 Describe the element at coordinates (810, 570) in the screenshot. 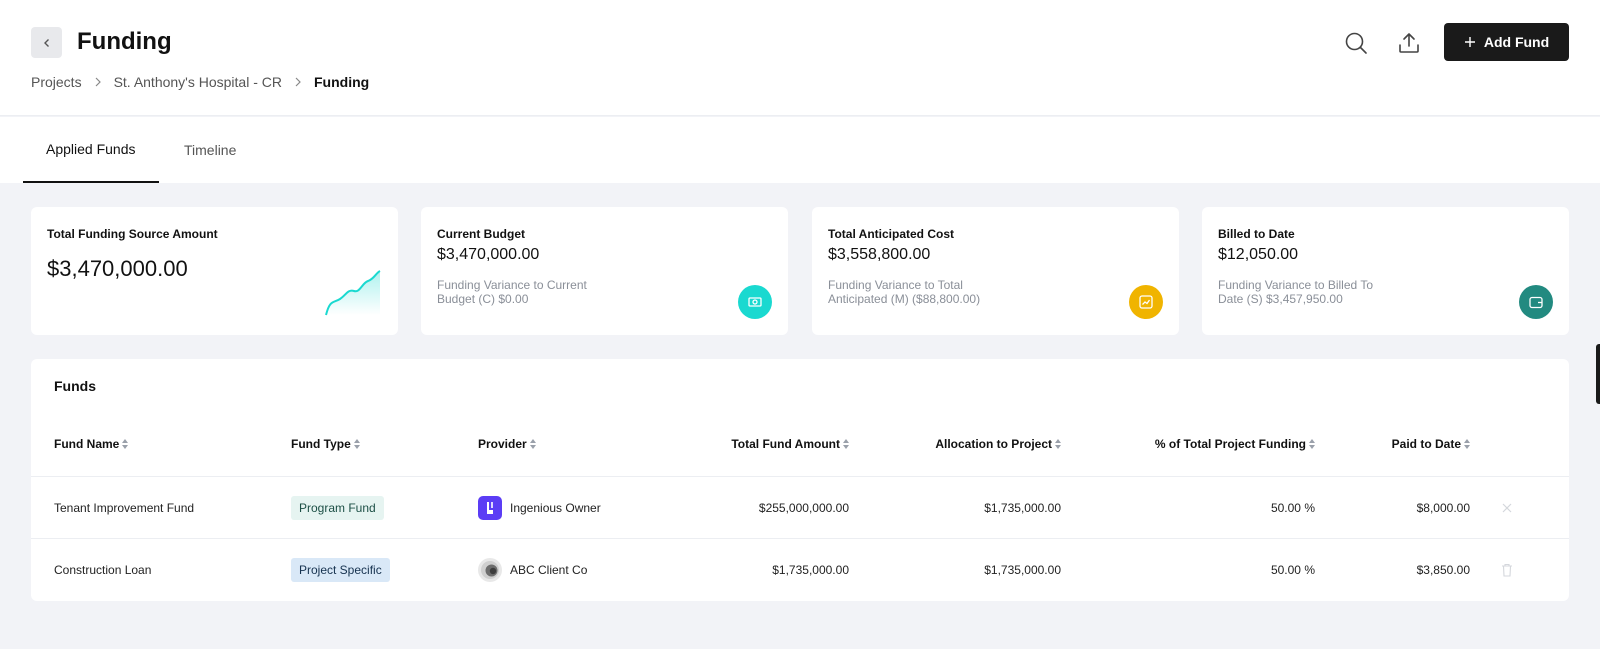

I see `total-fund-amount-cell: $1,735,000.00` at that location.